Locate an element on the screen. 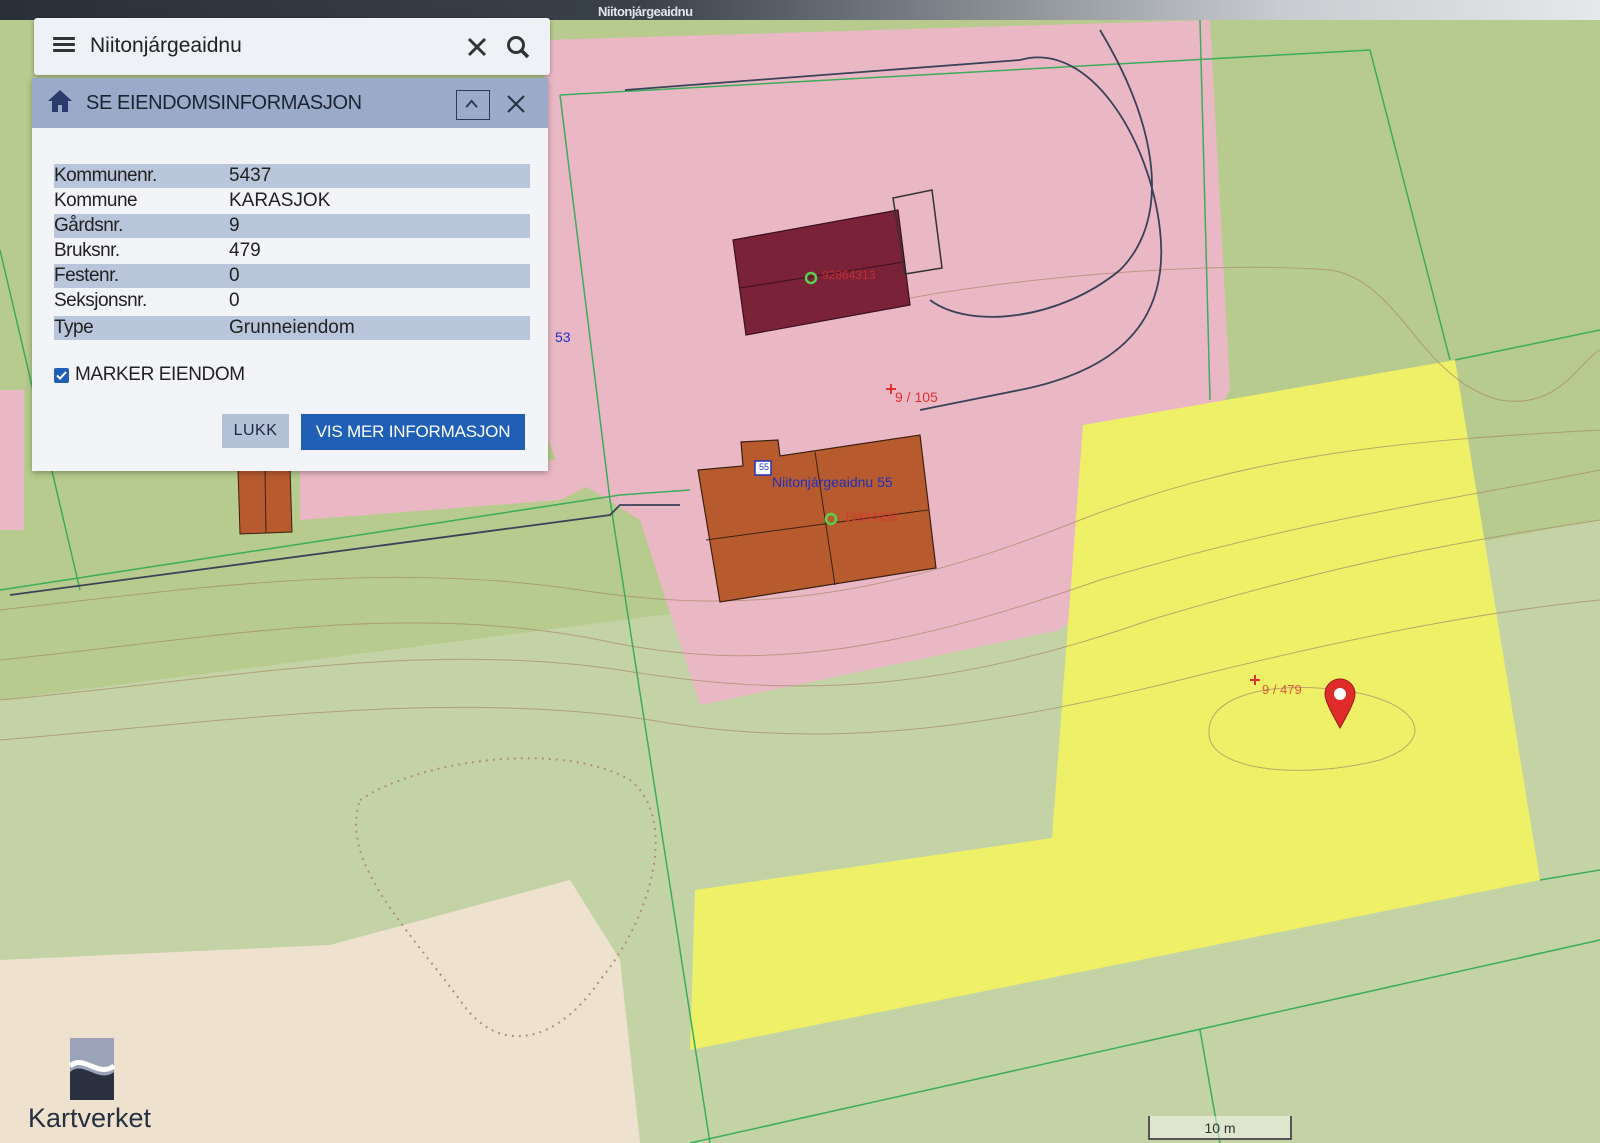  info-row-festenr: Festenr. 0 is located at coordinates (292, 276).